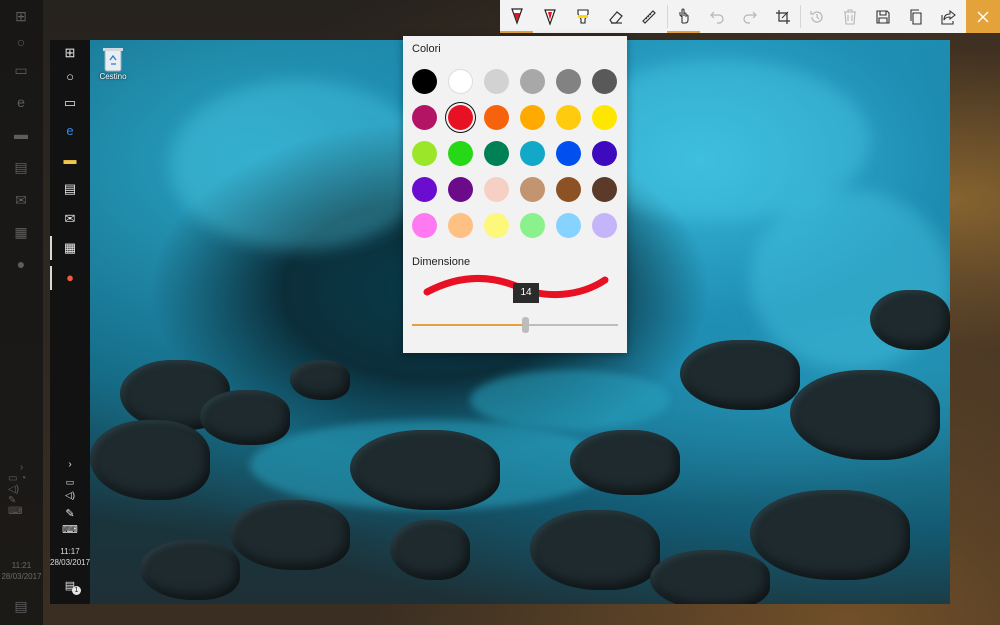 The image size is (1000, 625). I want to click on ruler-icon, so click(648, 16).